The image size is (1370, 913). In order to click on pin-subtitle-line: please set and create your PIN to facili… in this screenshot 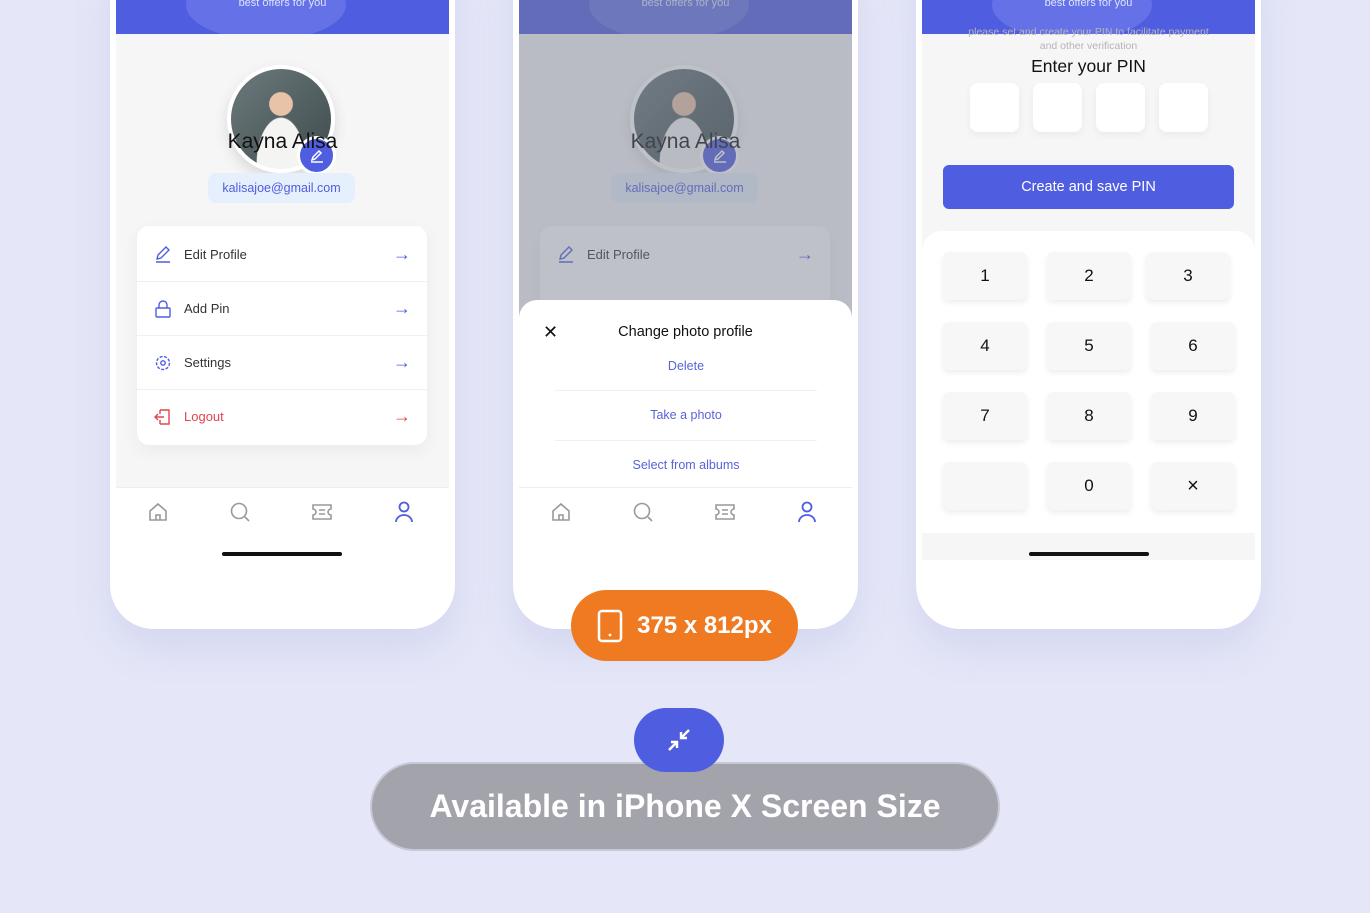, I will do `click(1088, 32)`.